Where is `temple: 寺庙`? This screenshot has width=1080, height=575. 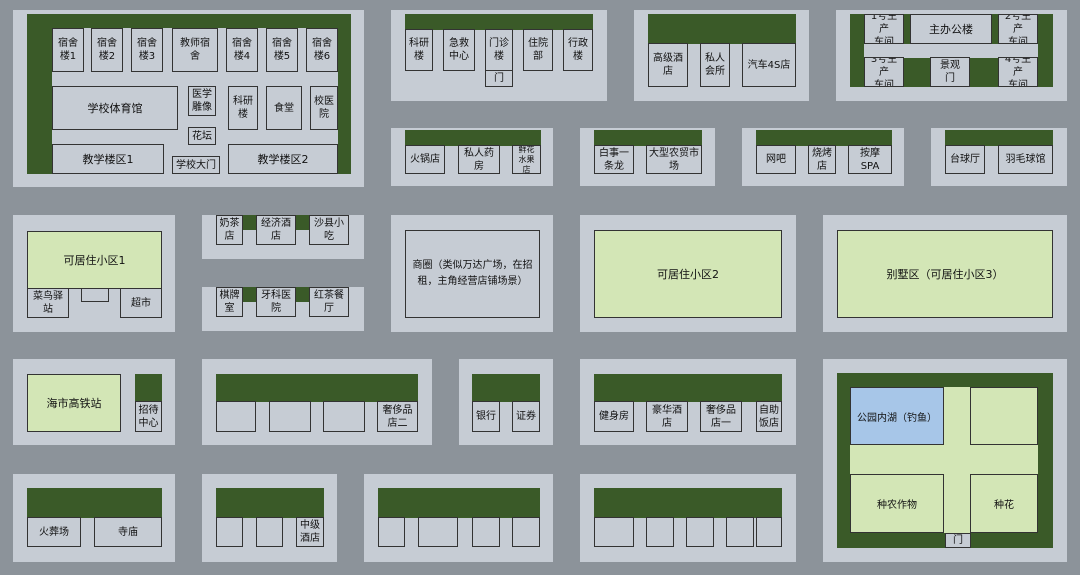
temple: 寺庙 is located at coordinates (128, 532).